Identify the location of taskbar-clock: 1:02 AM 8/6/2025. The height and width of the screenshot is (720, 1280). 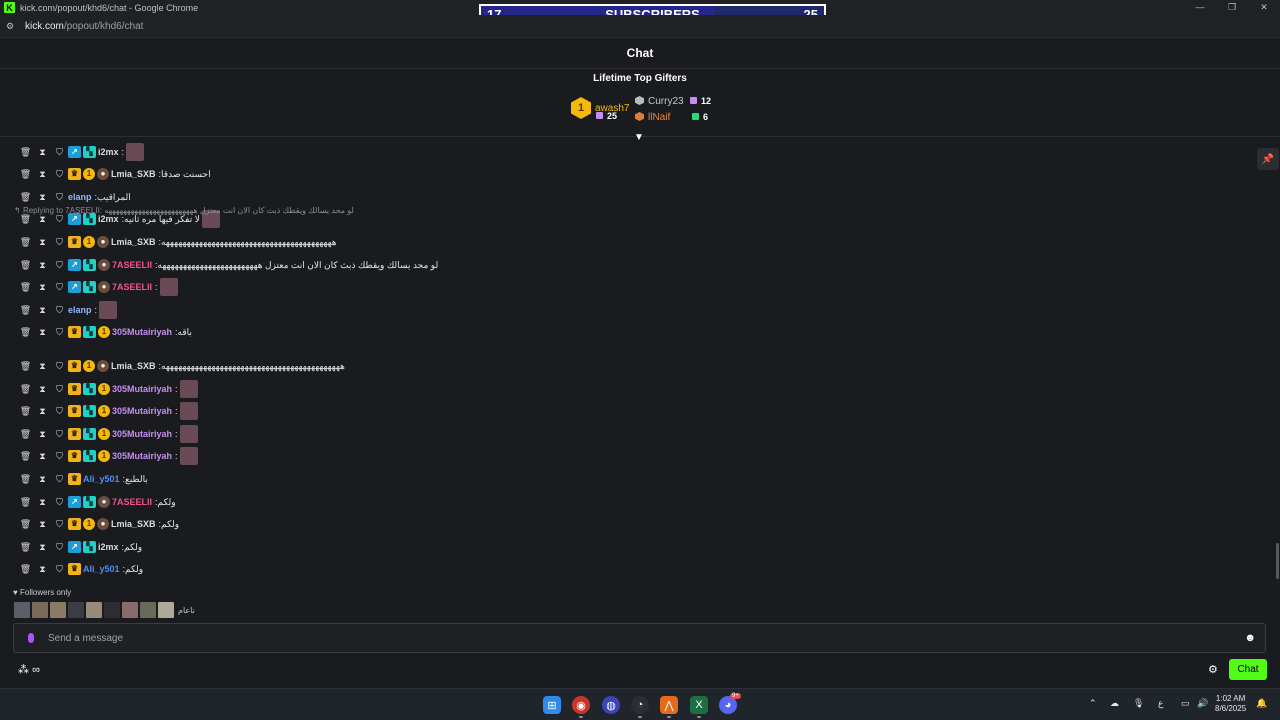
(1230, 704).